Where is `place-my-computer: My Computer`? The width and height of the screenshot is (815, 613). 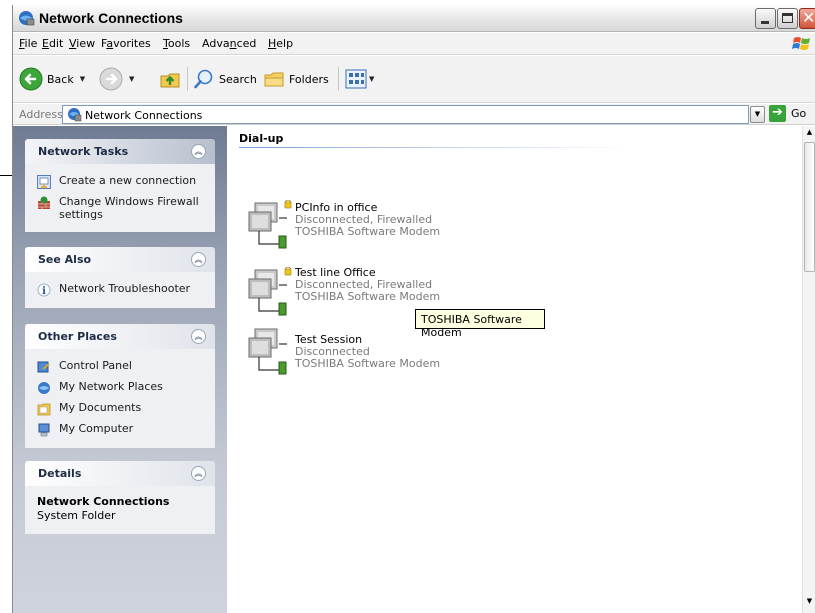
place-my-computer: My Computer is located at coordinates (120, 429).